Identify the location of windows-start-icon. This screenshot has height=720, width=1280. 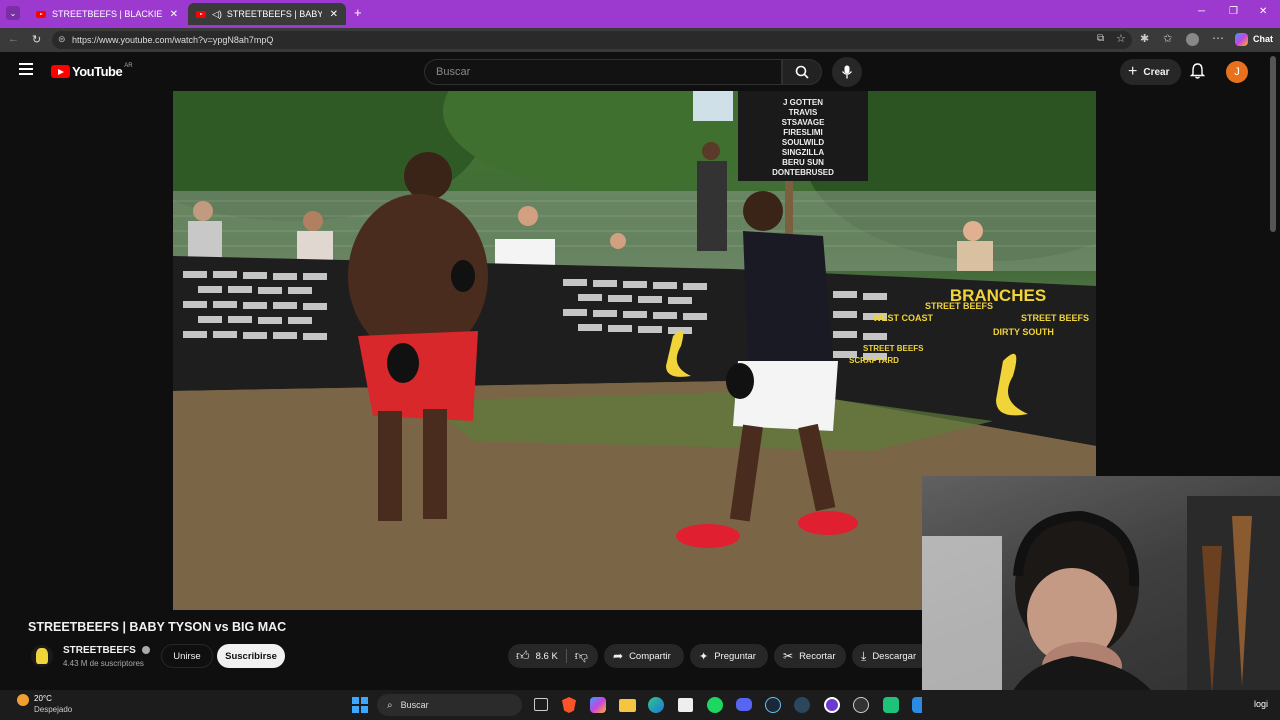
(360, 705).